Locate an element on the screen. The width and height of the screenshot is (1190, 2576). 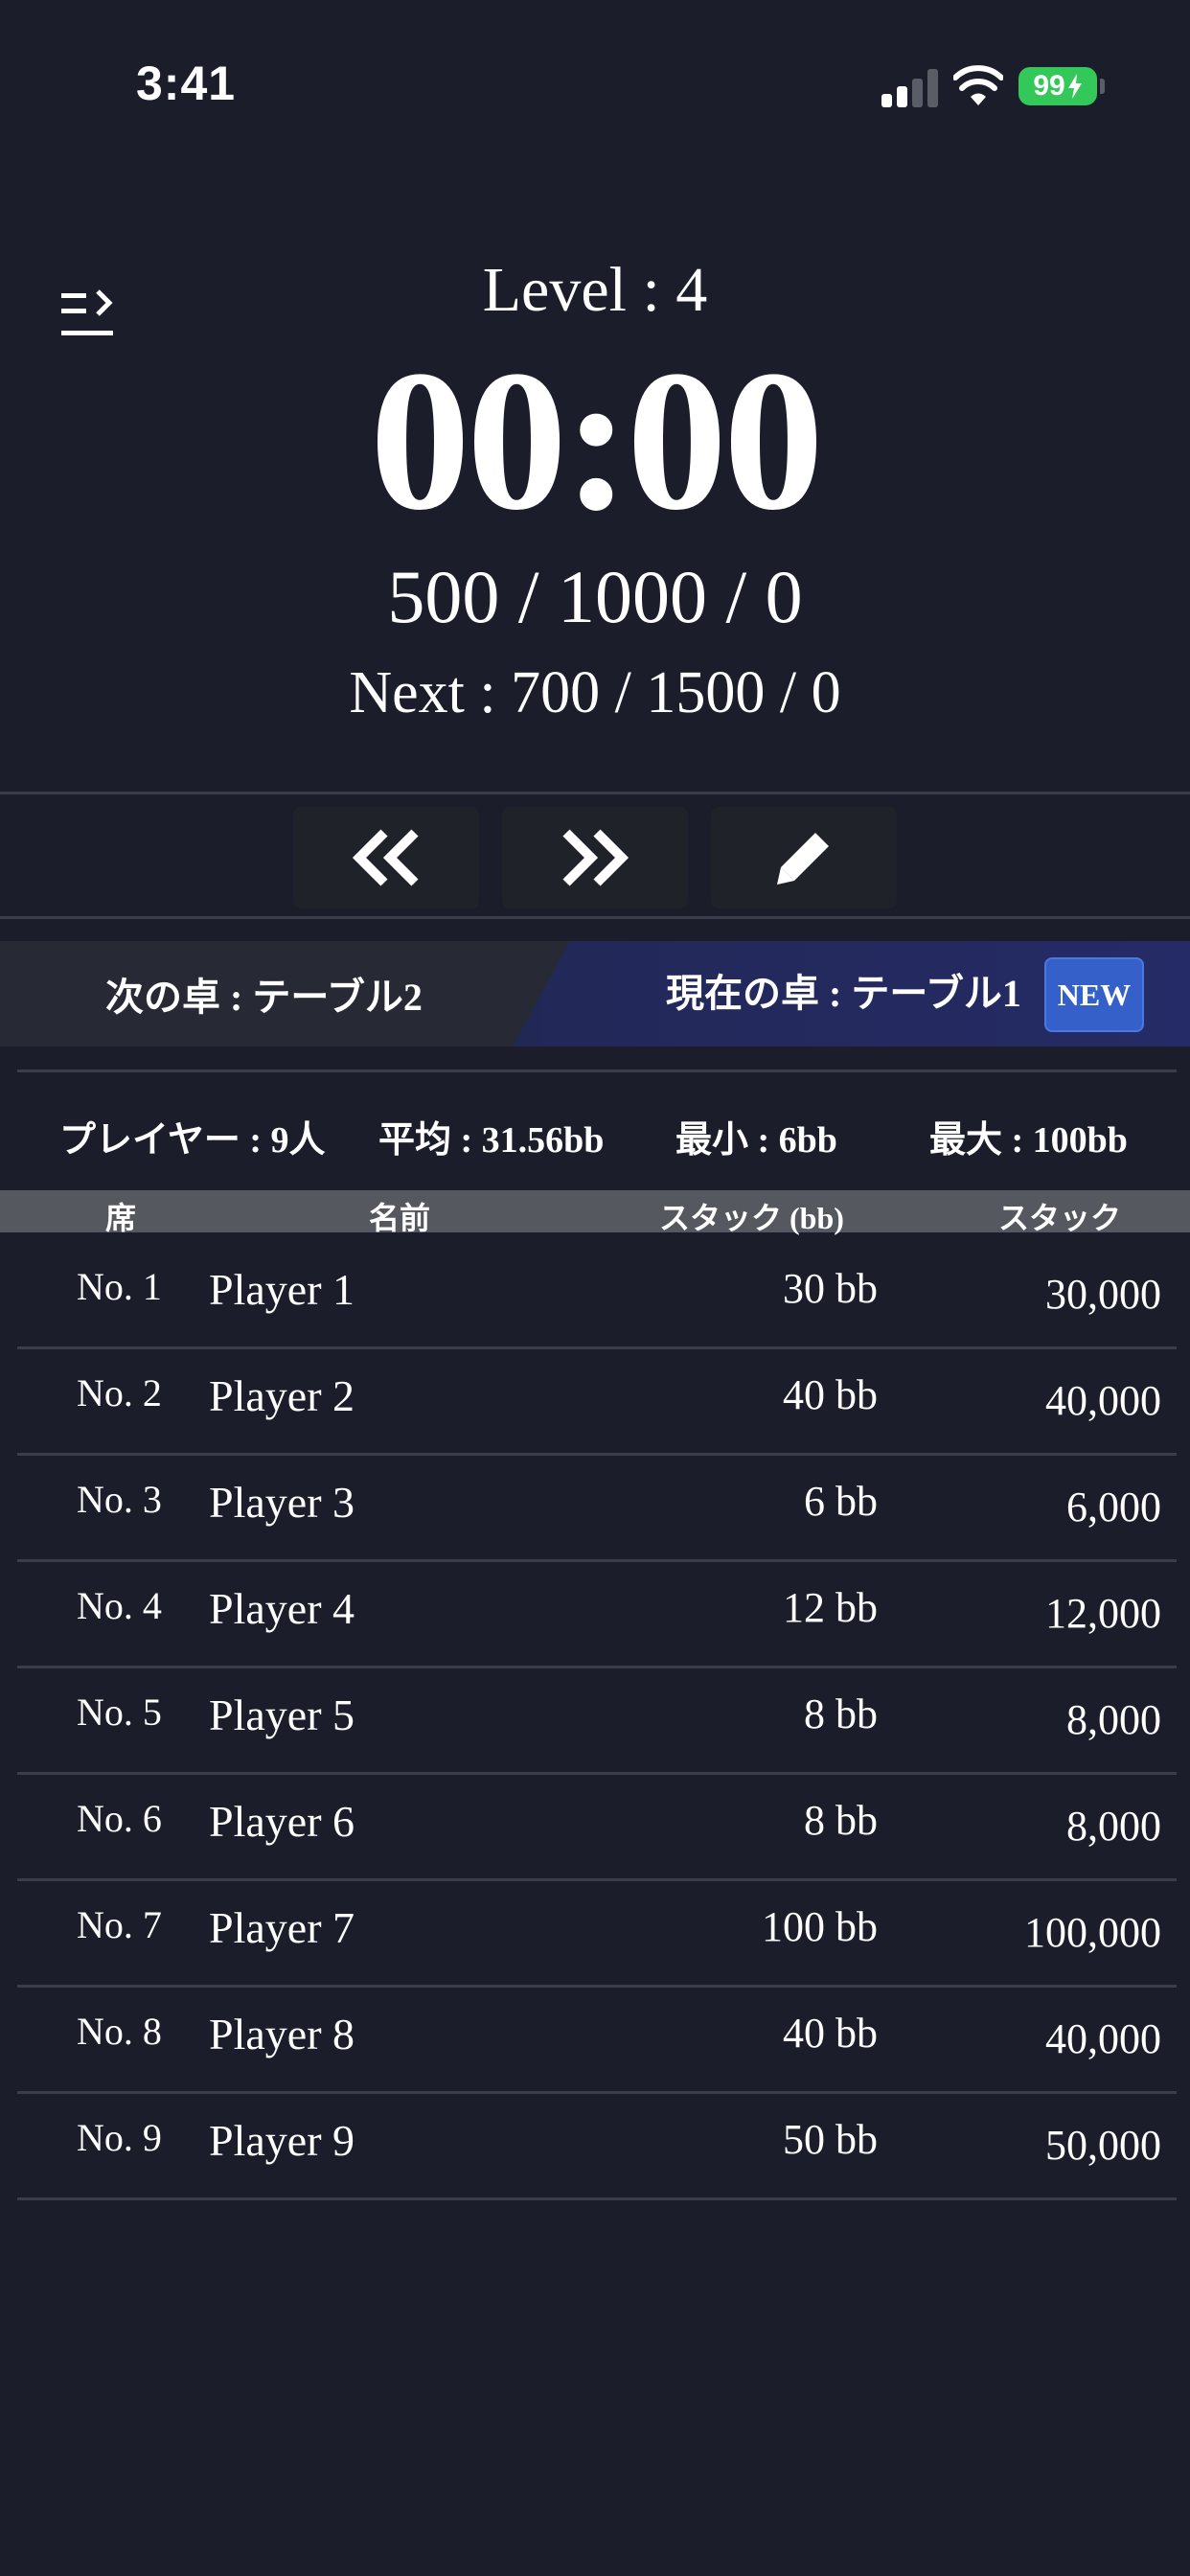
stat-average: 平均 : 31.56bb is located at coordinates (492, 1140).